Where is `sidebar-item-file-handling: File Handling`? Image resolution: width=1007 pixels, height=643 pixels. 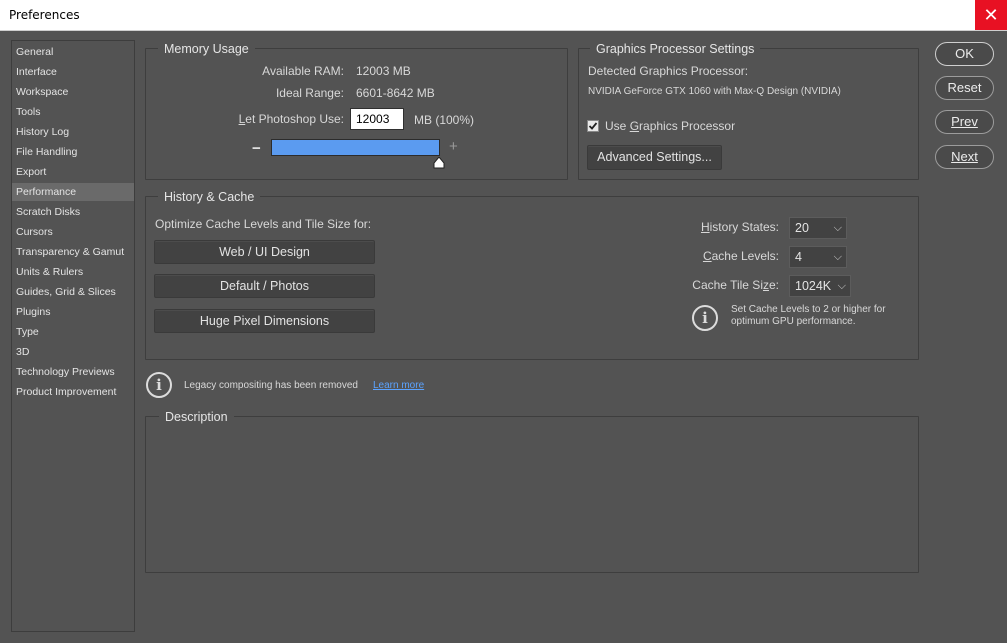 sidebar-item-file-handling: File Handling is located at coordinates (73, 152).